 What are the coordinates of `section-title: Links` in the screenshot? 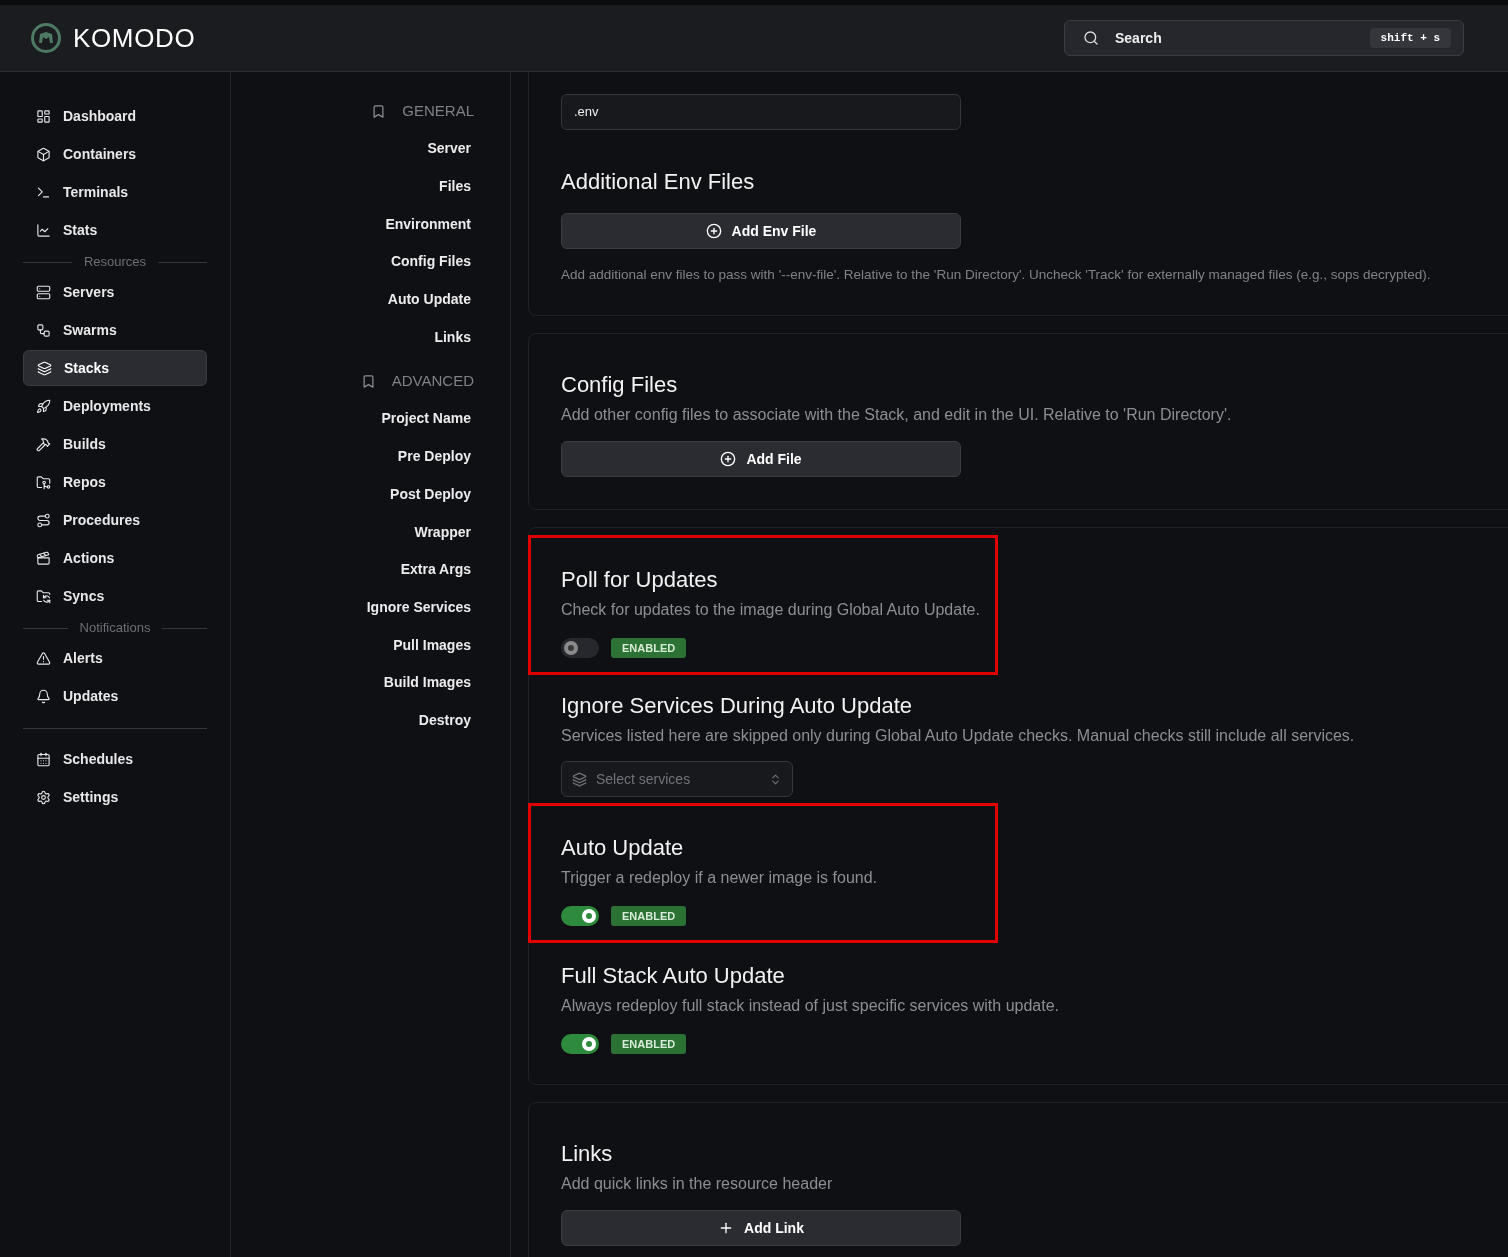 It's located at (587, 1154).